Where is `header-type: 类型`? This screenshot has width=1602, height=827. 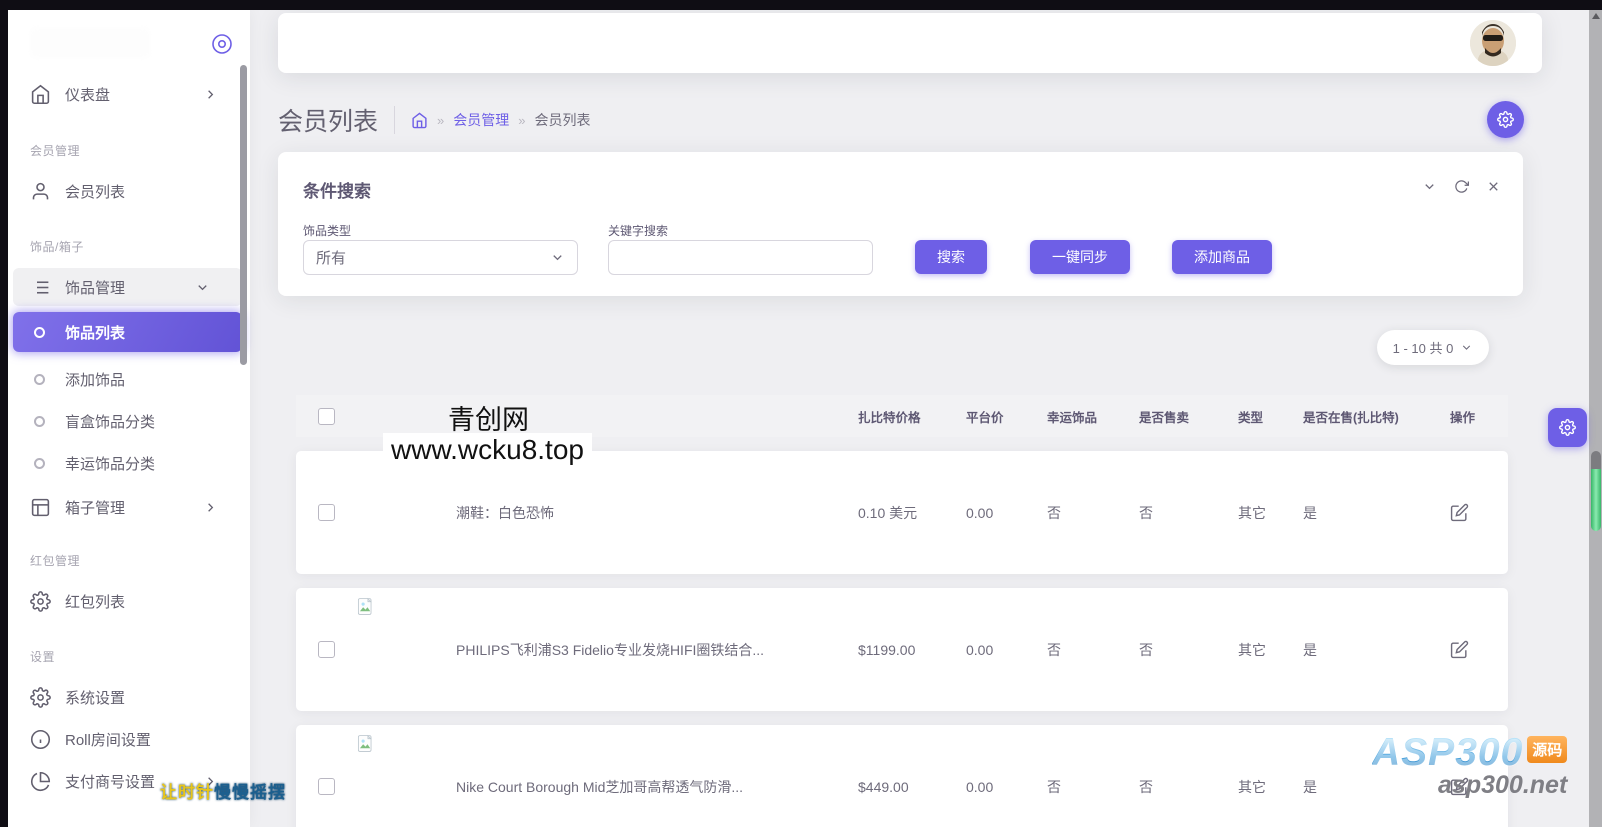 header-type: 类型 is located at coordinates (1251, 417).